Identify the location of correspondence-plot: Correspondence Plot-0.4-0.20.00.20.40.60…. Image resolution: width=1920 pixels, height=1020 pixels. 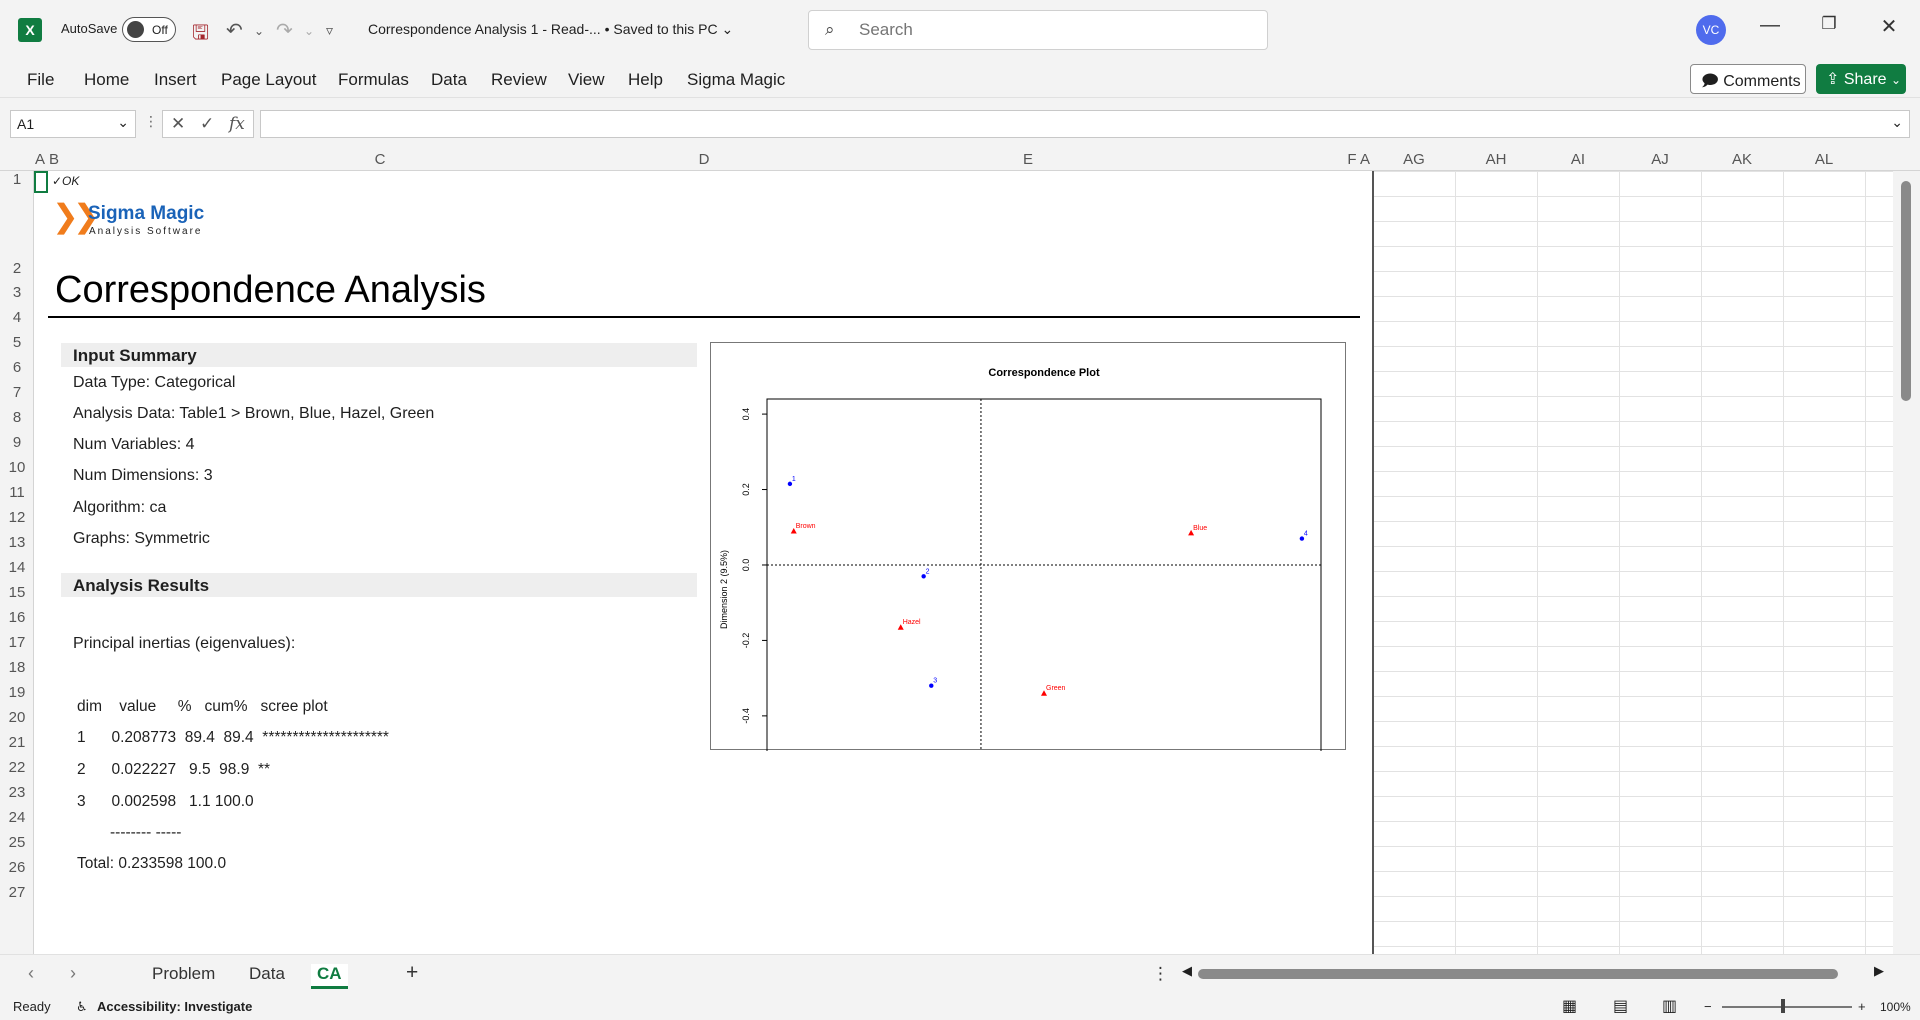
(1028, 546).